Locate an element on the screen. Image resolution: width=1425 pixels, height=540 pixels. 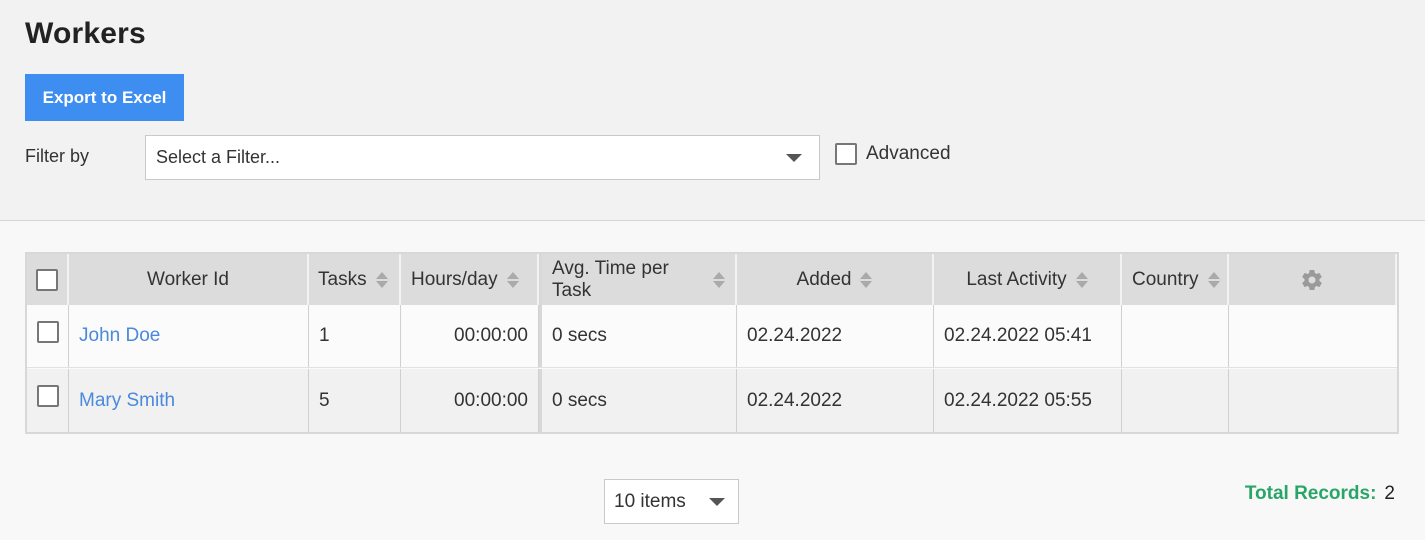
total-records: Total Records: 2 is located at coordinates (1320, 494).